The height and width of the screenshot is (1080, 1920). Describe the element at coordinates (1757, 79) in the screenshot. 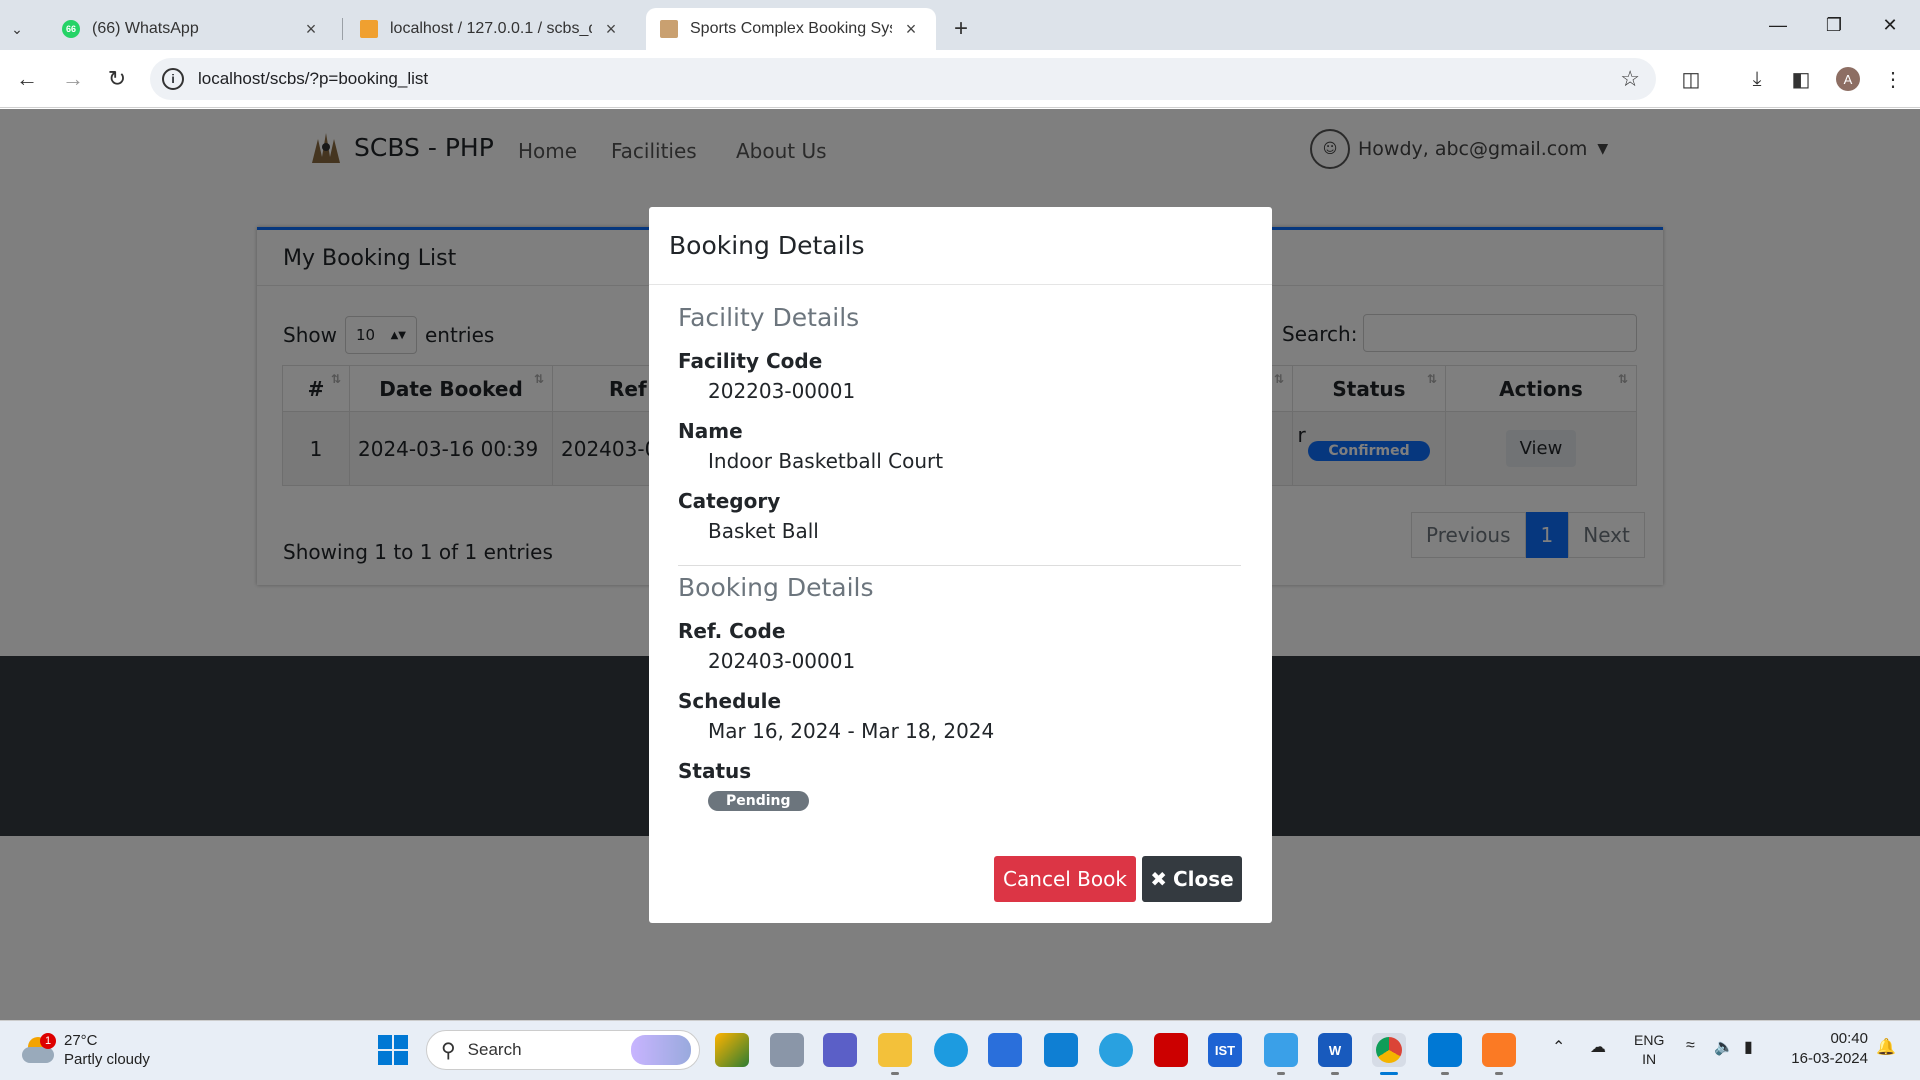

I see `download-icon: ⤓` at that location.